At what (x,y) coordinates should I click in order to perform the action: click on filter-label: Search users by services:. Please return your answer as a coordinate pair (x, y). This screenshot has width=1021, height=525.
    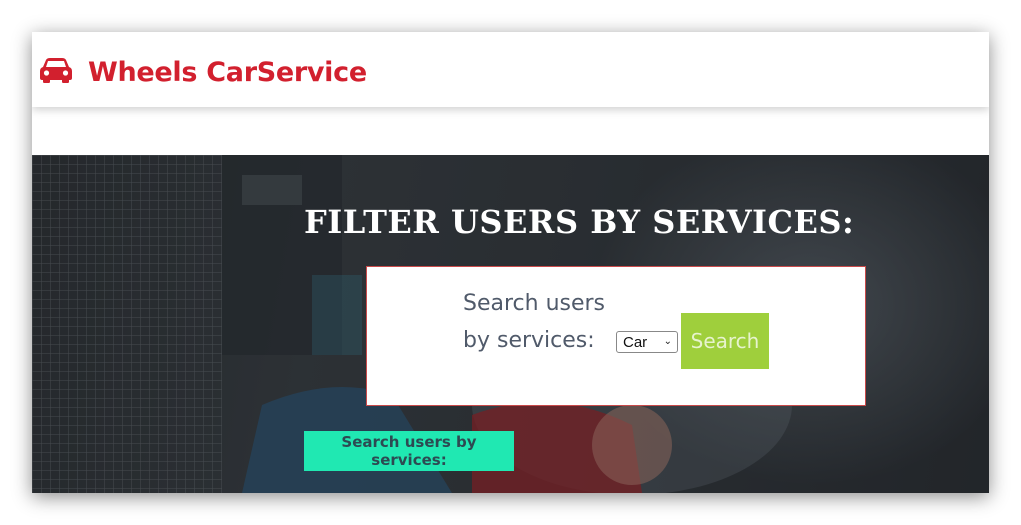
    Looking at the image, I should click on (534, 322).